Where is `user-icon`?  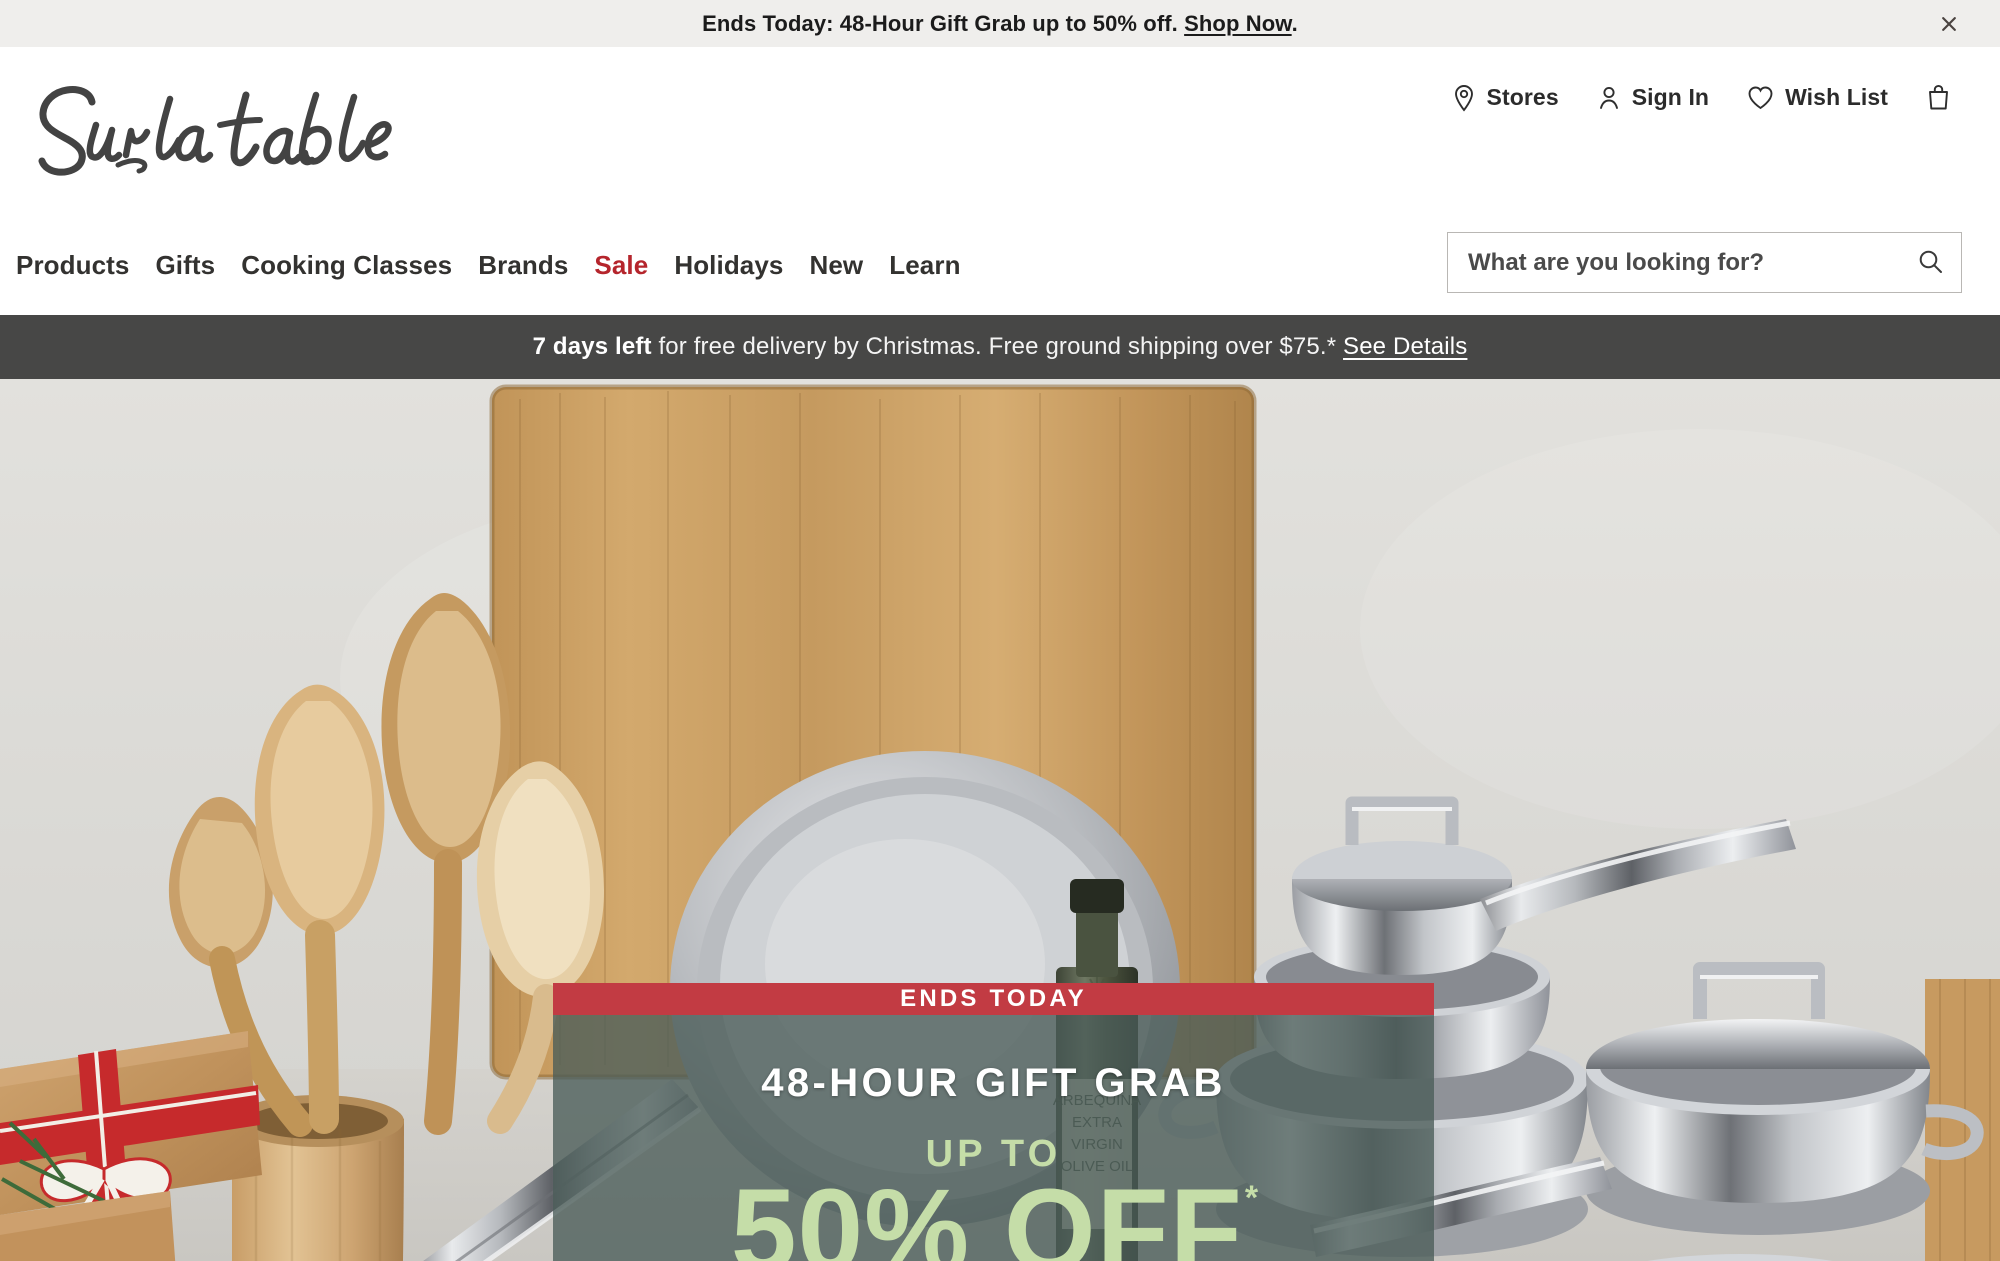
user-icon is located at coordinates (1609, 98).